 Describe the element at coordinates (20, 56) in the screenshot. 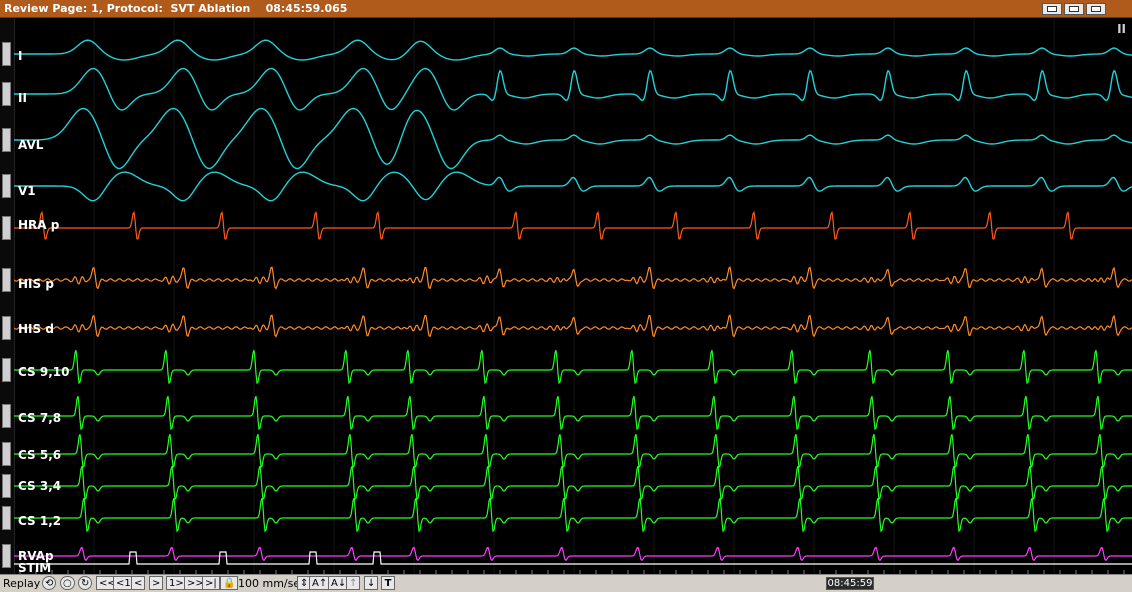

I see `channel-label: I` at that location.